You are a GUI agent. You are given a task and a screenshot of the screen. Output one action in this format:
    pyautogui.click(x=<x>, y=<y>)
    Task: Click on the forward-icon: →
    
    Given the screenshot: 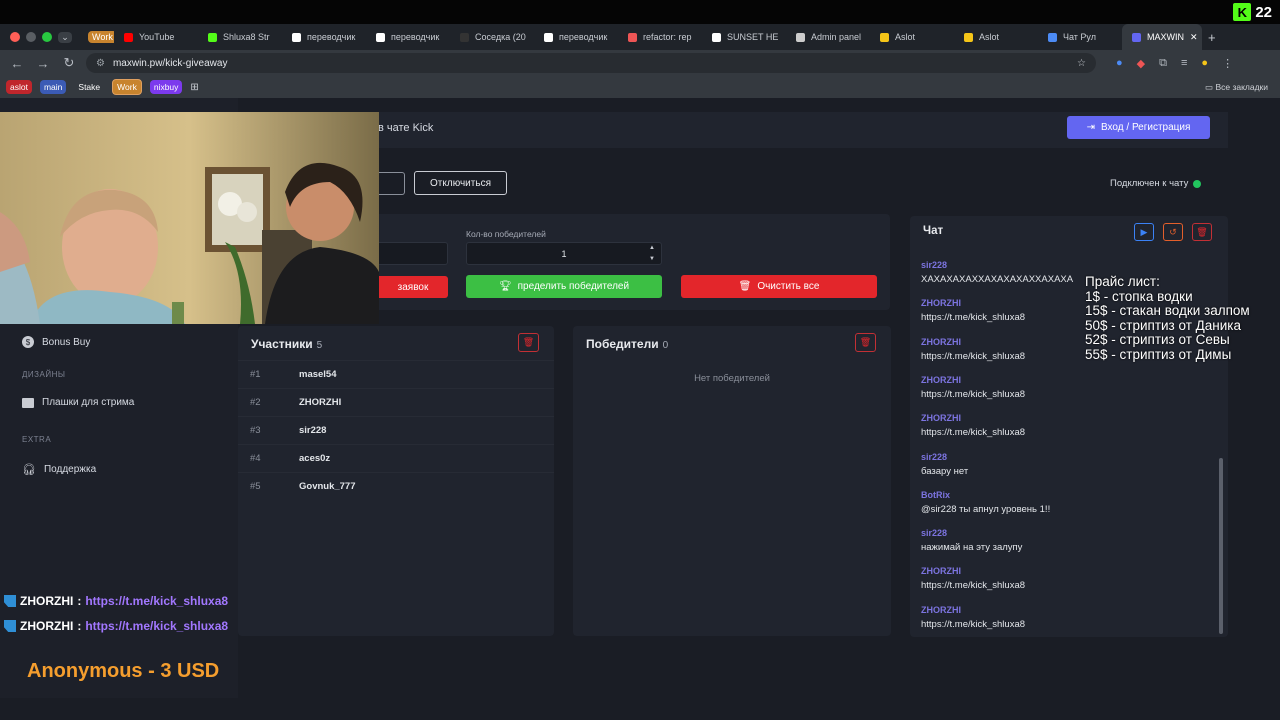 What is the action you would take?
    pyautogui.click(x=43, y=63)
    